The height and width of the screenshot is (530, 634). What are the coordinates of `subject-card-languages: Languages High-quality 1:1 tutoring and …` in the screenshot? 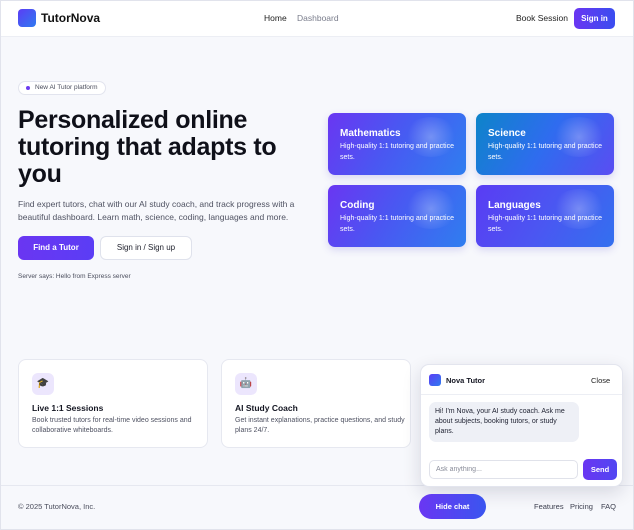 It's located at (545, 216).